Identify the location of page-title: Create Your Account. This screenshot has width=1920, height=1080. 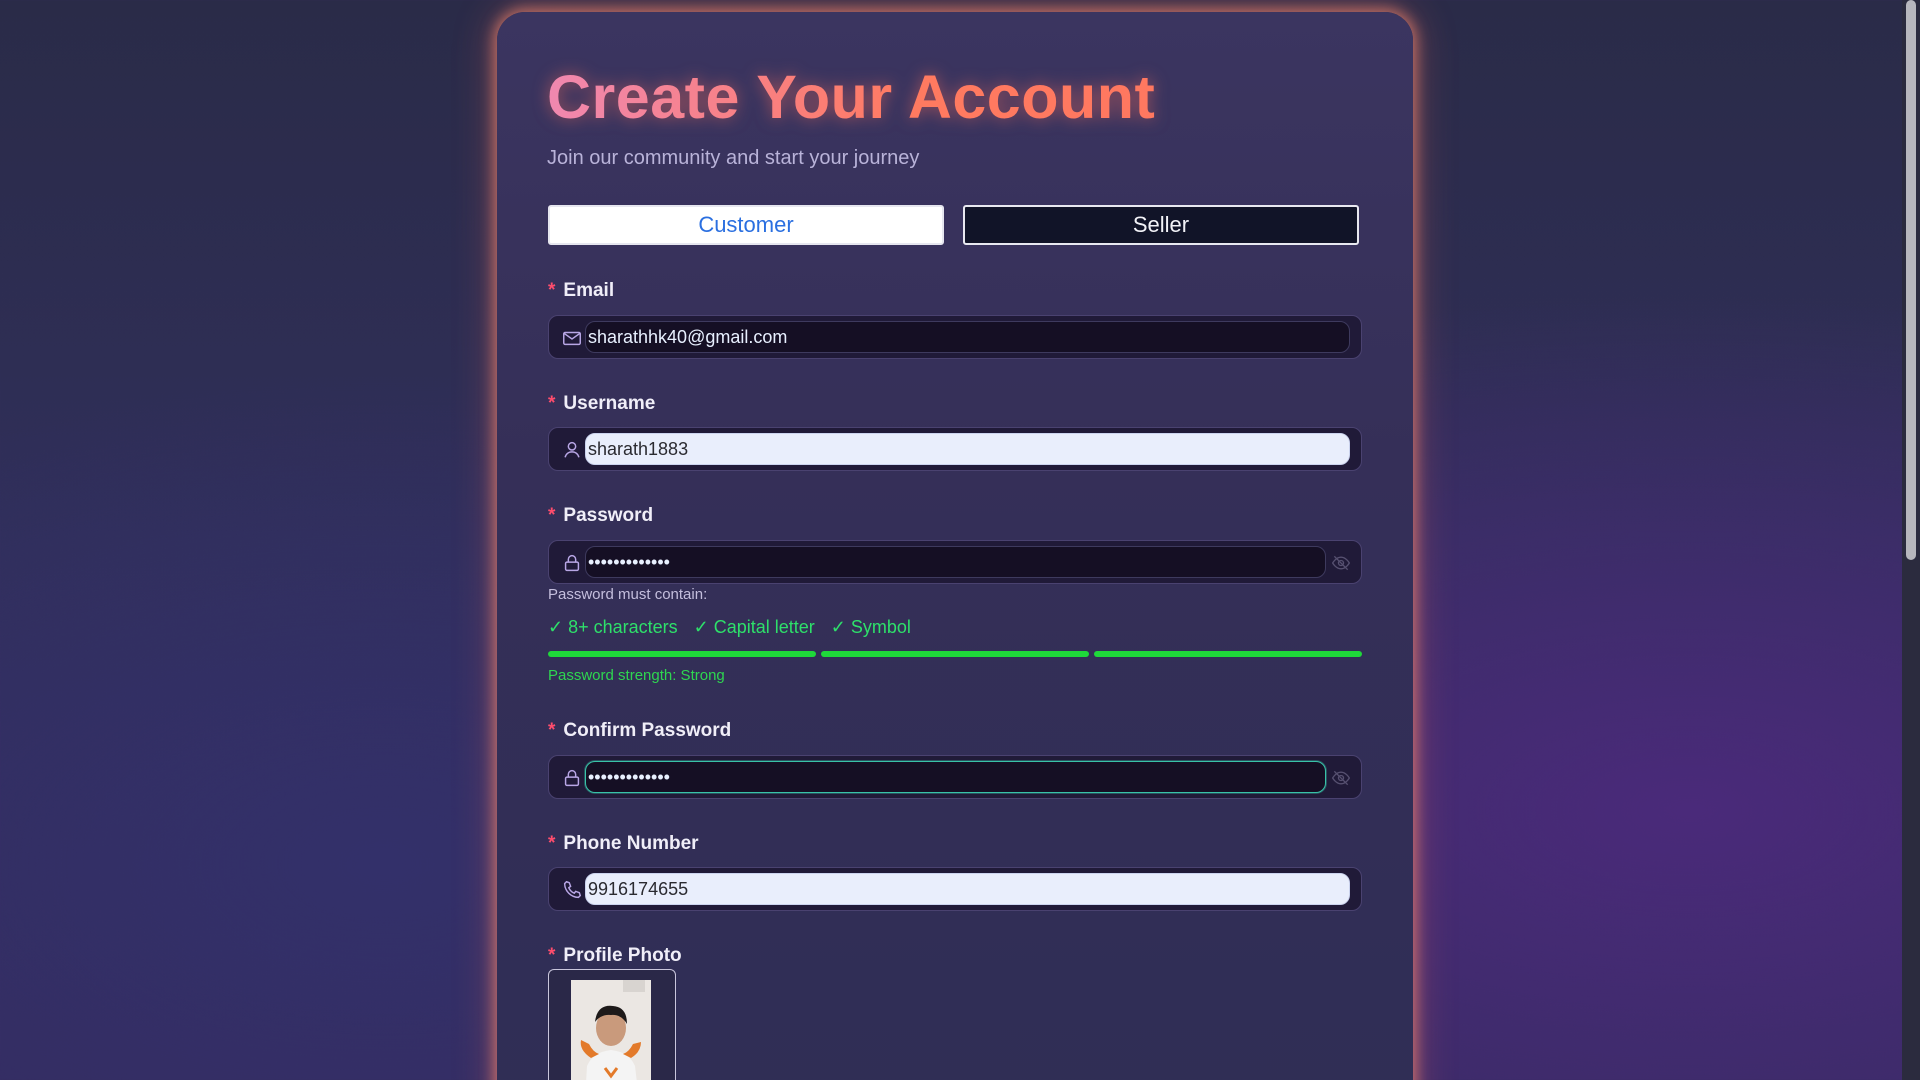
(851, 97).